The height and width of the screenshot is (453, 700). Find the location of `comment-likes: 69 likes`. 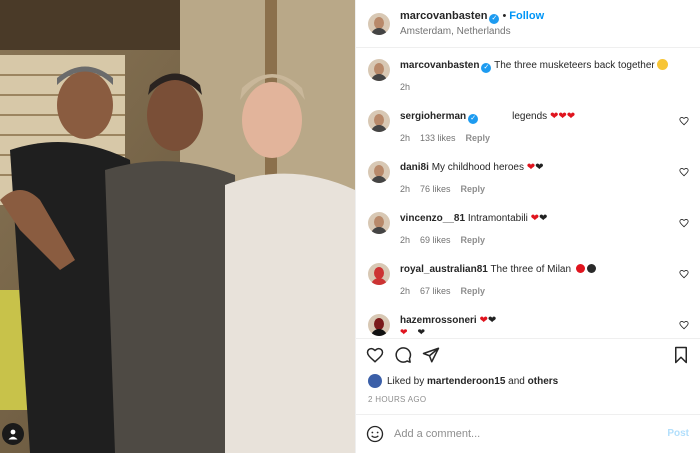

comment-likes: 69 likes is located at coordinates (435, 240).